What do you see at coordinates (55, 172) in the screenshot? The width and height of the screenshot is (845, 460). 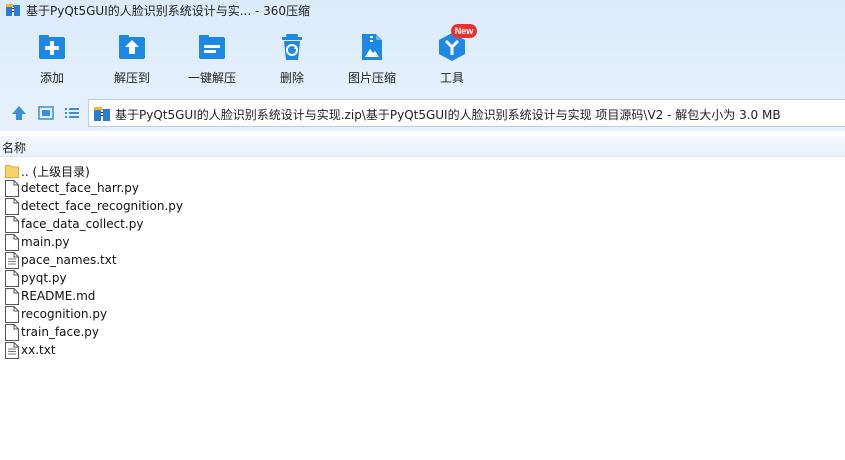 I see `file-name: .. (上级目录)` at bounding box center [55, 172].